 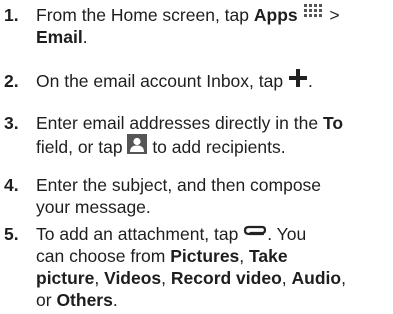 I want to click on step-text-part: >, so click(x=332, y=15).